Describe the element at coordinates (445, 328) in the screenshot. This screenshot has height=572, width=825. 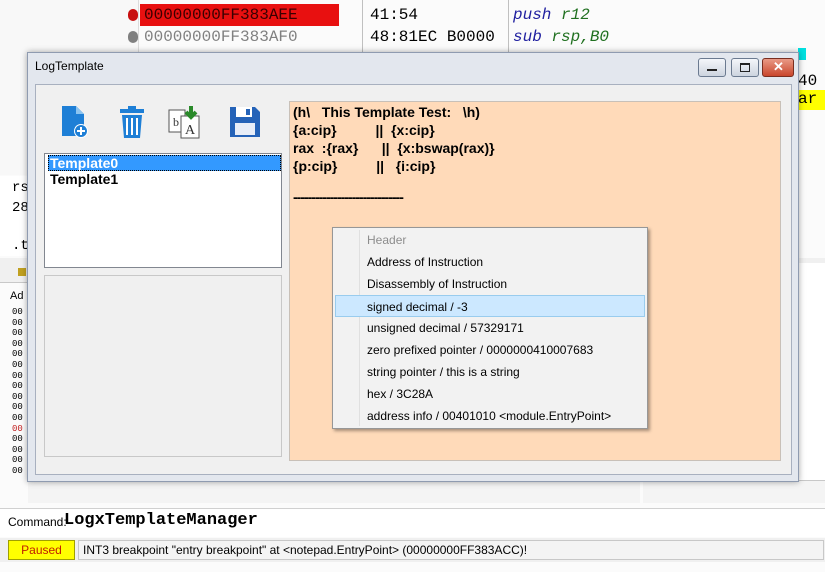
I see `menu-item-label: unsigned decimal / 57329171` at that location.